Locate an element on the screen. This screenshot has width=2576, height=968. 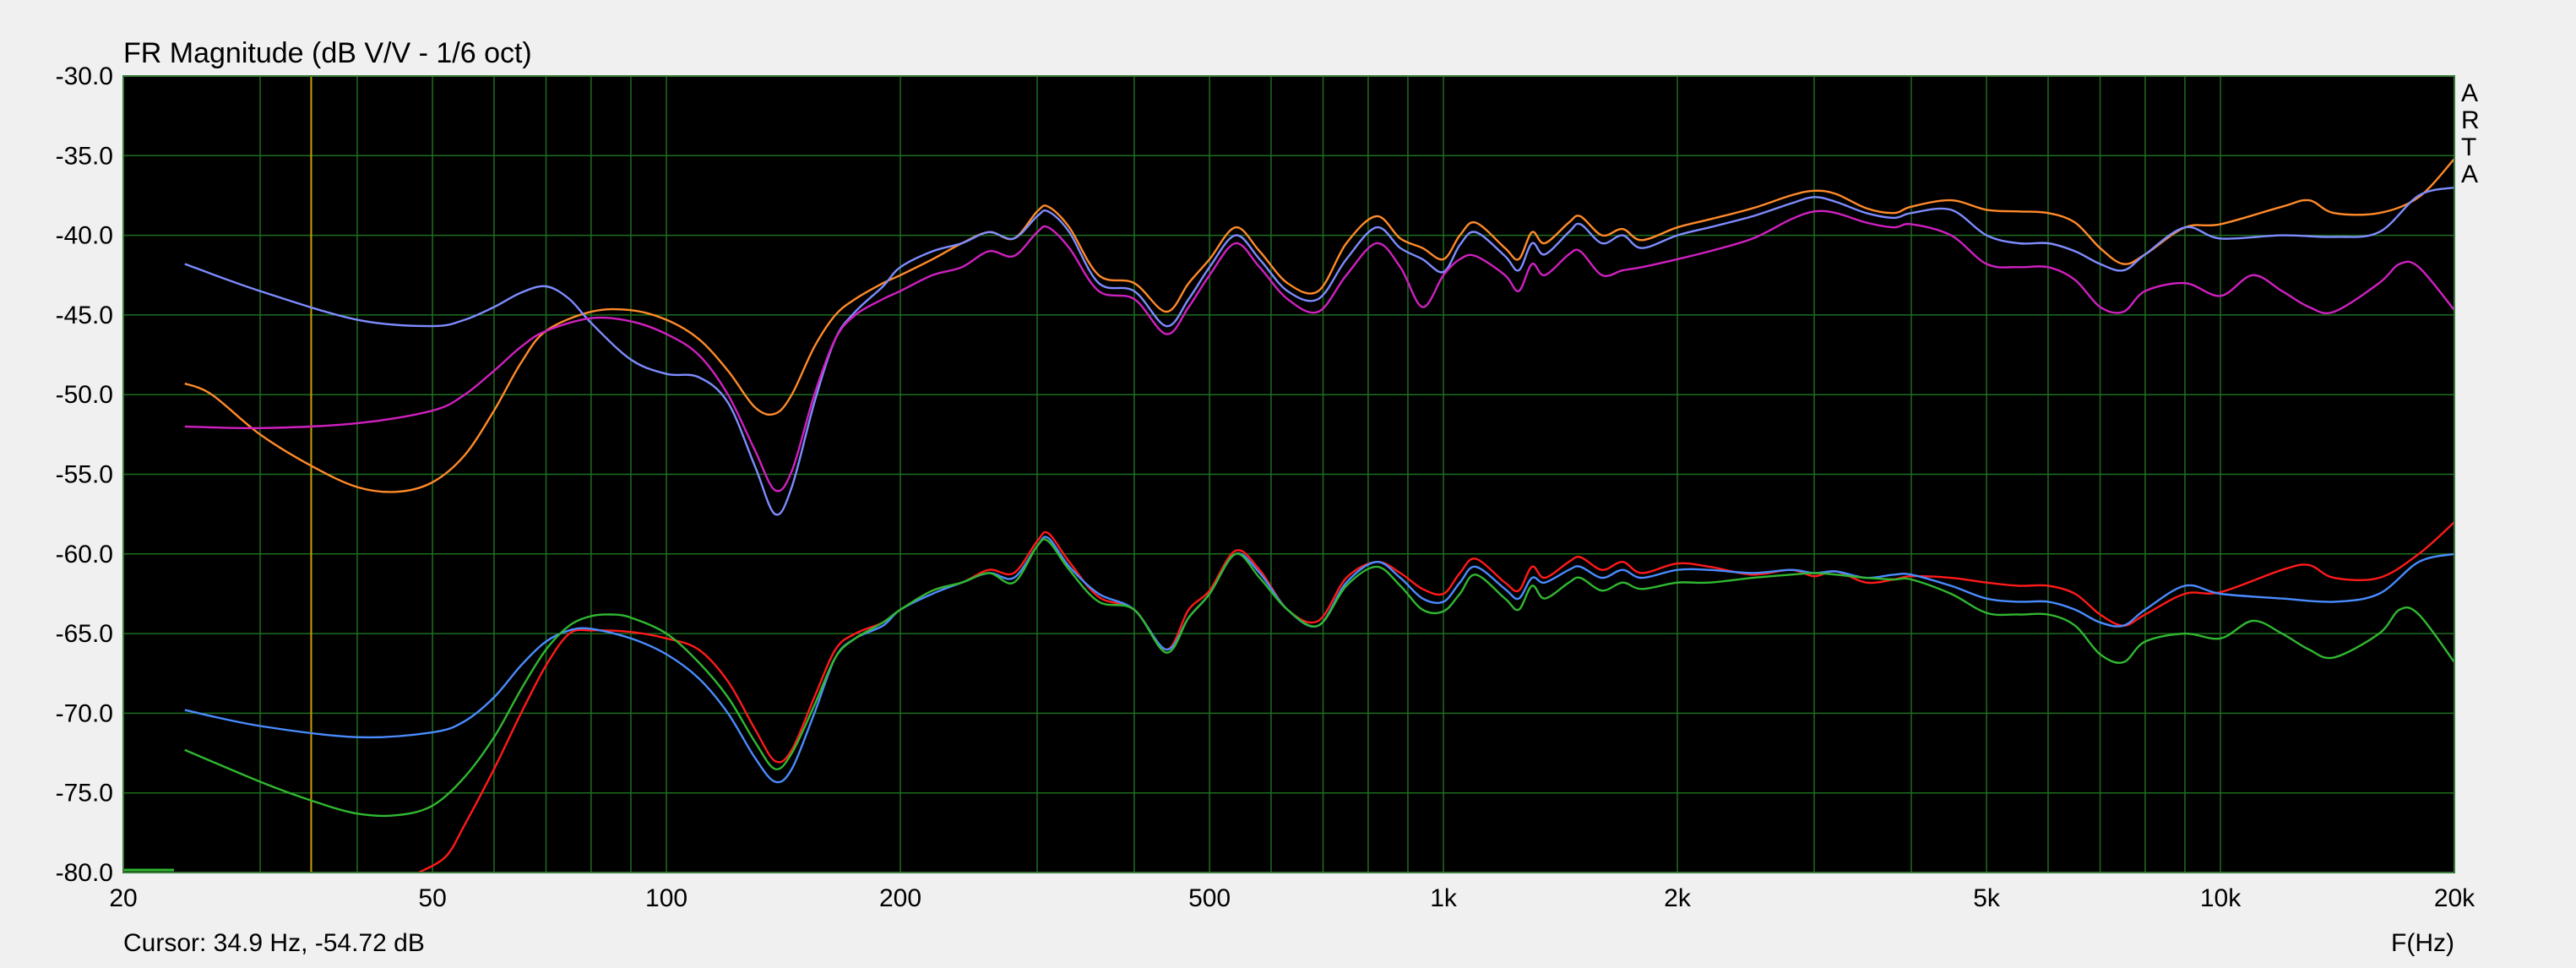
arta-brand: ARTA is located at coordinates (2470, 133).